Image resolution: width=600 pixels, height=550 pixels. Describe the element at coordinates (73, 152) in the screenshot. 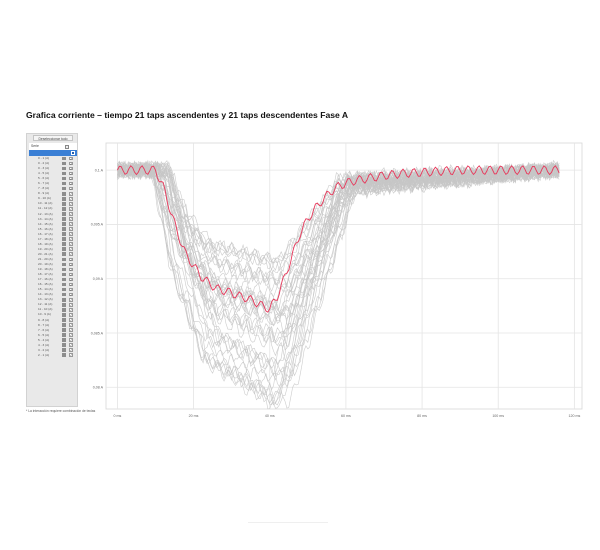

I see `selected-series-checkbox` at that location.